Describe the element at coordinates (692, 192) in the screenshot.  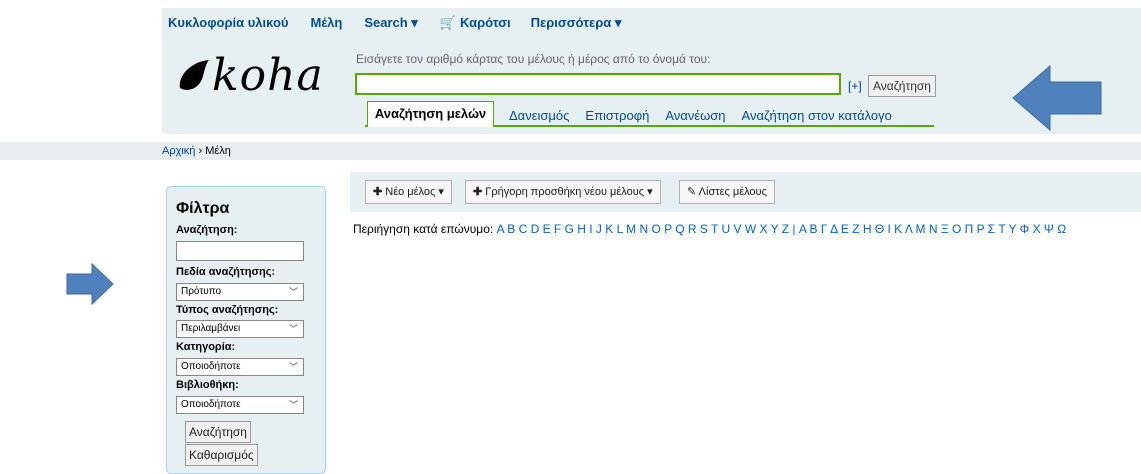
I see `edit-icon: ✎` at that location.